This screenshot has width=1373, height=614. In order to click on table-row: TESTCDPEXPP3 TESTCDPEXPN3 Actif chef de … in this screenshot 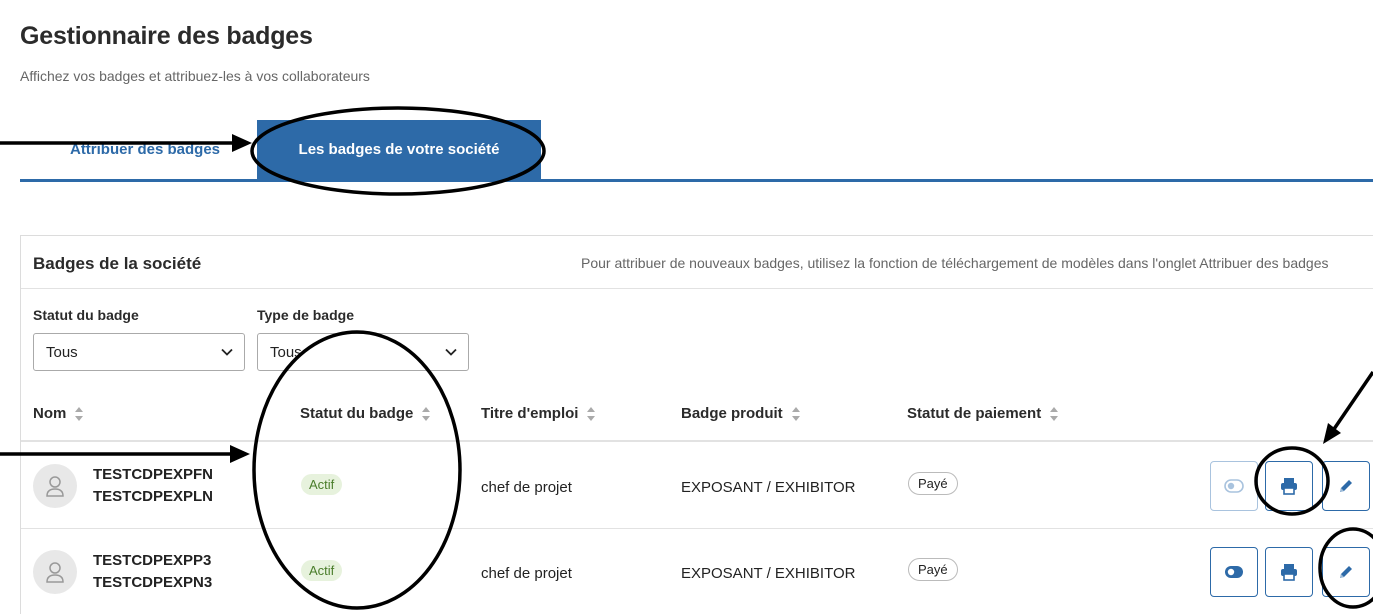, I will do `click(697, 571)`.